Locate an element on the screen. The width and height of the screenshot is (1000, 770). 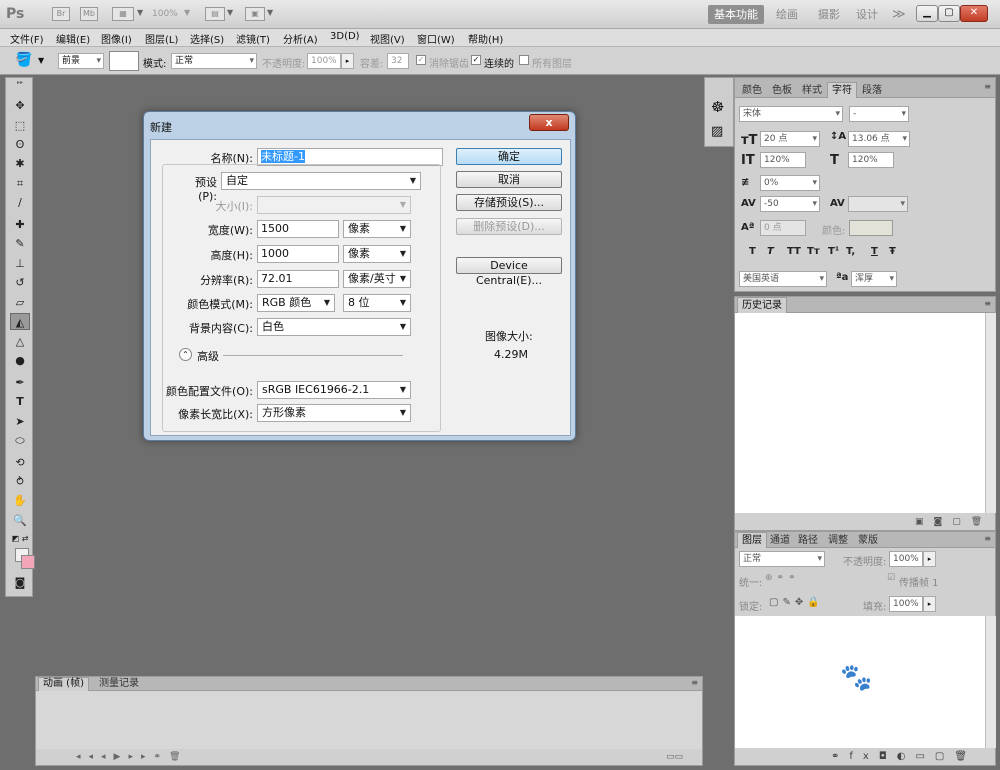
dodge-tool-icon: ● is located at coordinates (20, 360).